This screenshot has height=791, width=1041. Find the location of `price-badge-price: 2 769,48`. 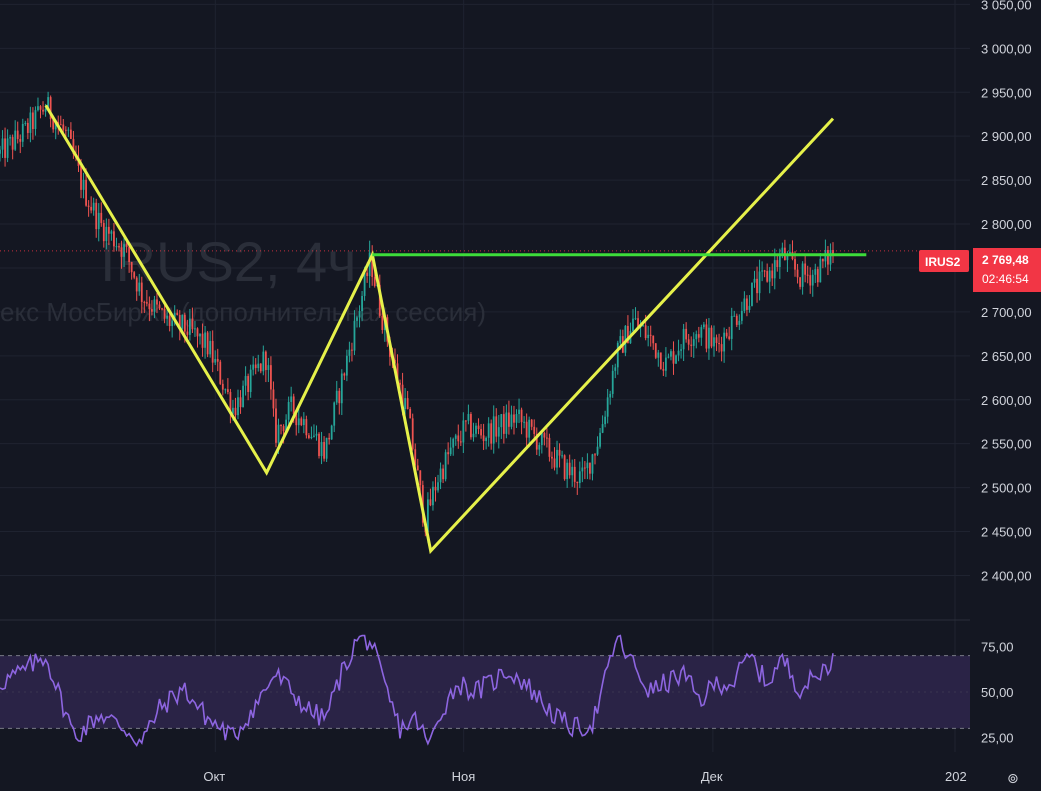

price-badge-price: 2 769,48 is located at coordinates (1005, 260).